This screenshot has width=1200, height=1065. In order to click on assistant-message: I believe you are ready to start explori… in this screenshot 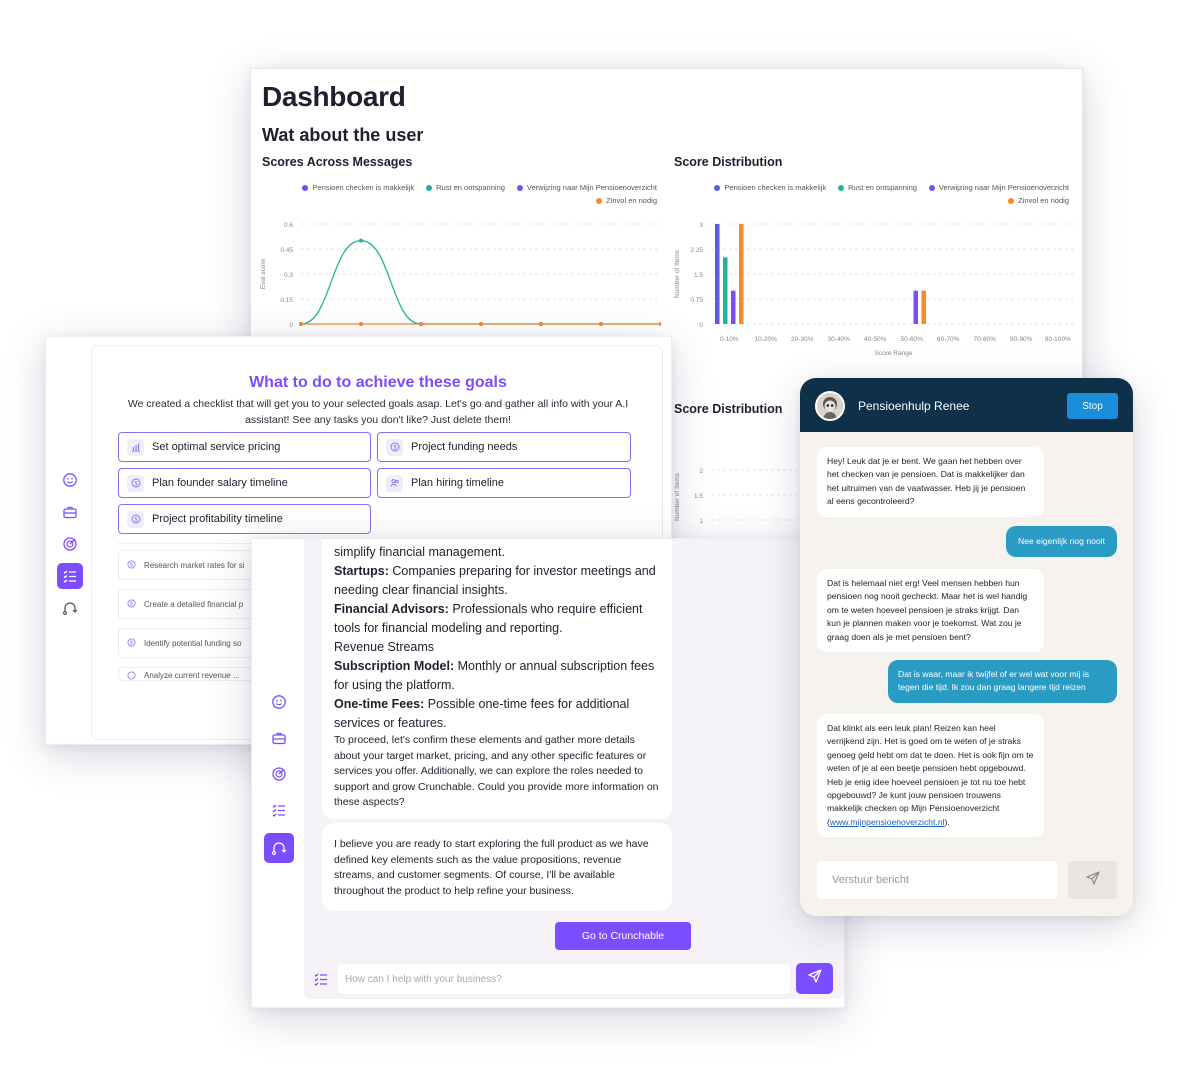, I will do `click(497, 867)`.